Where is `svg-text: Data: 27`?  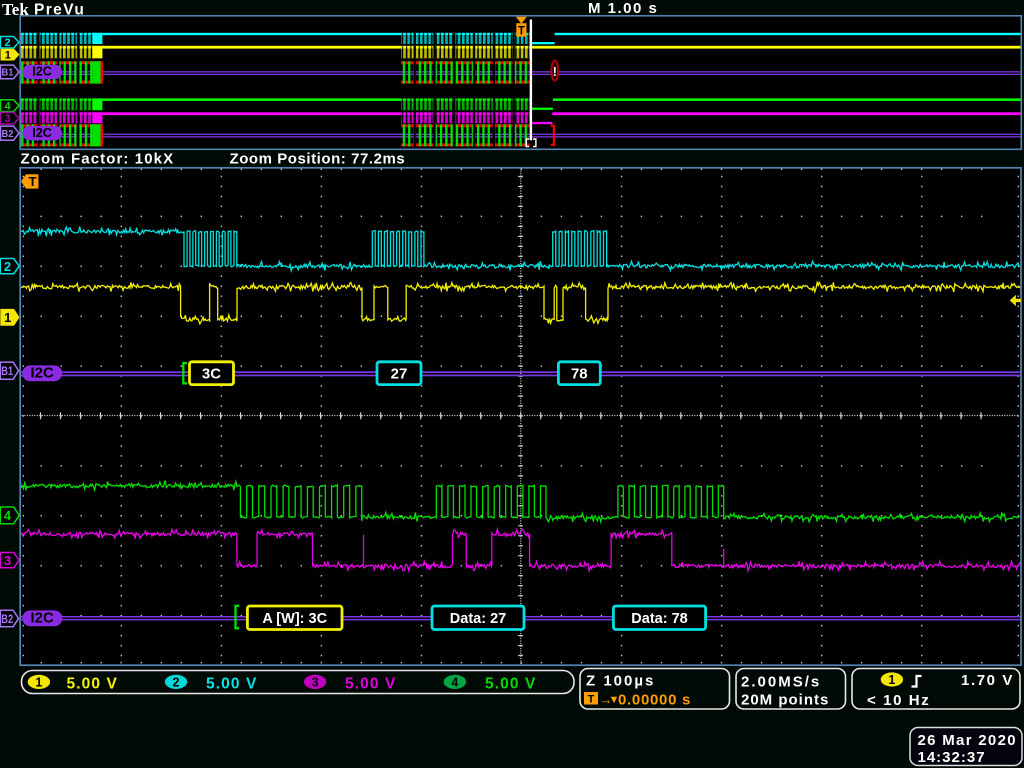 svg-text: Data: 27 is located at coordinates (478, 619).